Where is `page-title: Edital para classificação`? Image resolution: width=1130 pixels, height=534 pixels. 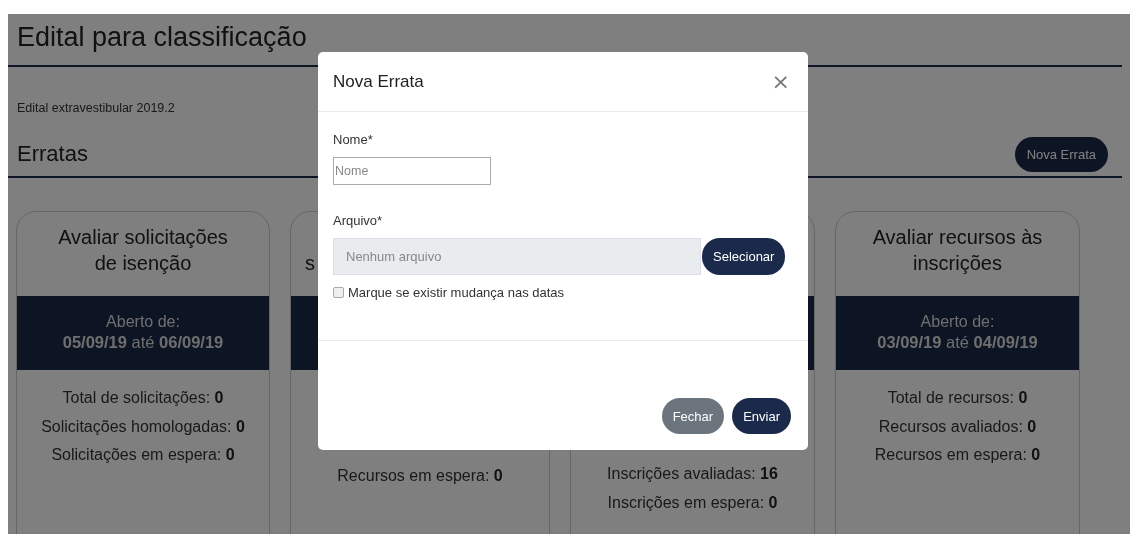 page-title: Edital para classificação is located at coordinates (162, 37).